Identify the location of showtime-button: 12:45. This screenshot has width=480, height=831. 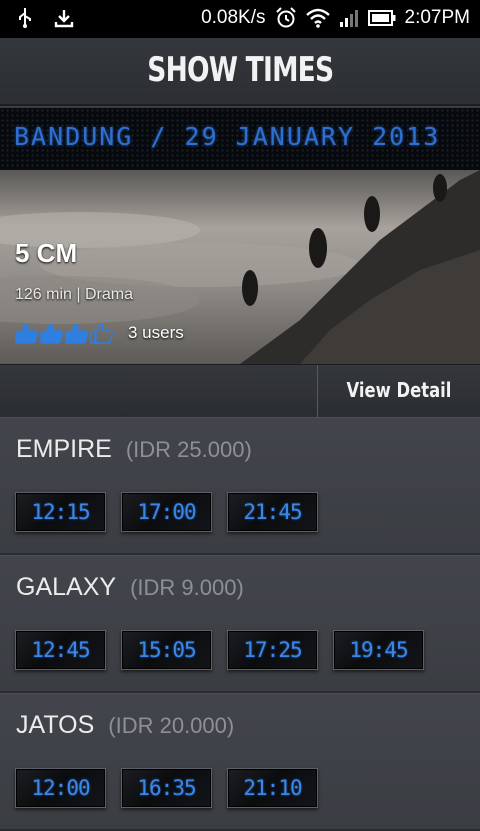
(60, 650).